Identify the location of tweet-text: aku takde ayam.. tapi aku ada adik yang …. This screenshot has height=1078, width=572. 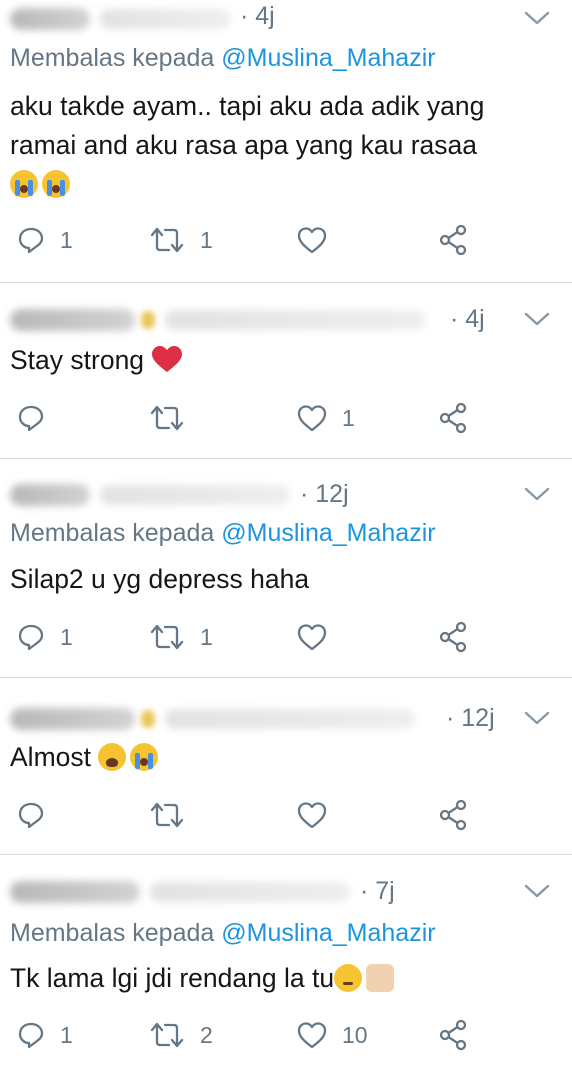
(280, 145).